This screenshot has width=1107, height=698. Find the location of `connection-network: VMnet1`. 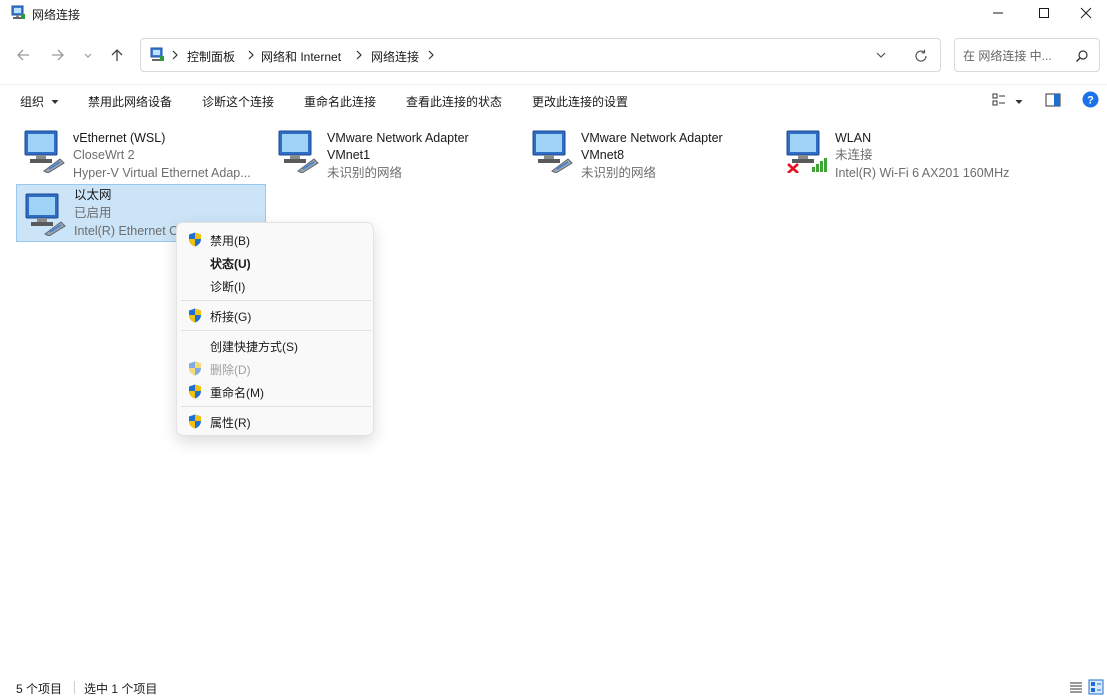

connection-network: VMnet1 is located at coordinates (349, 155).